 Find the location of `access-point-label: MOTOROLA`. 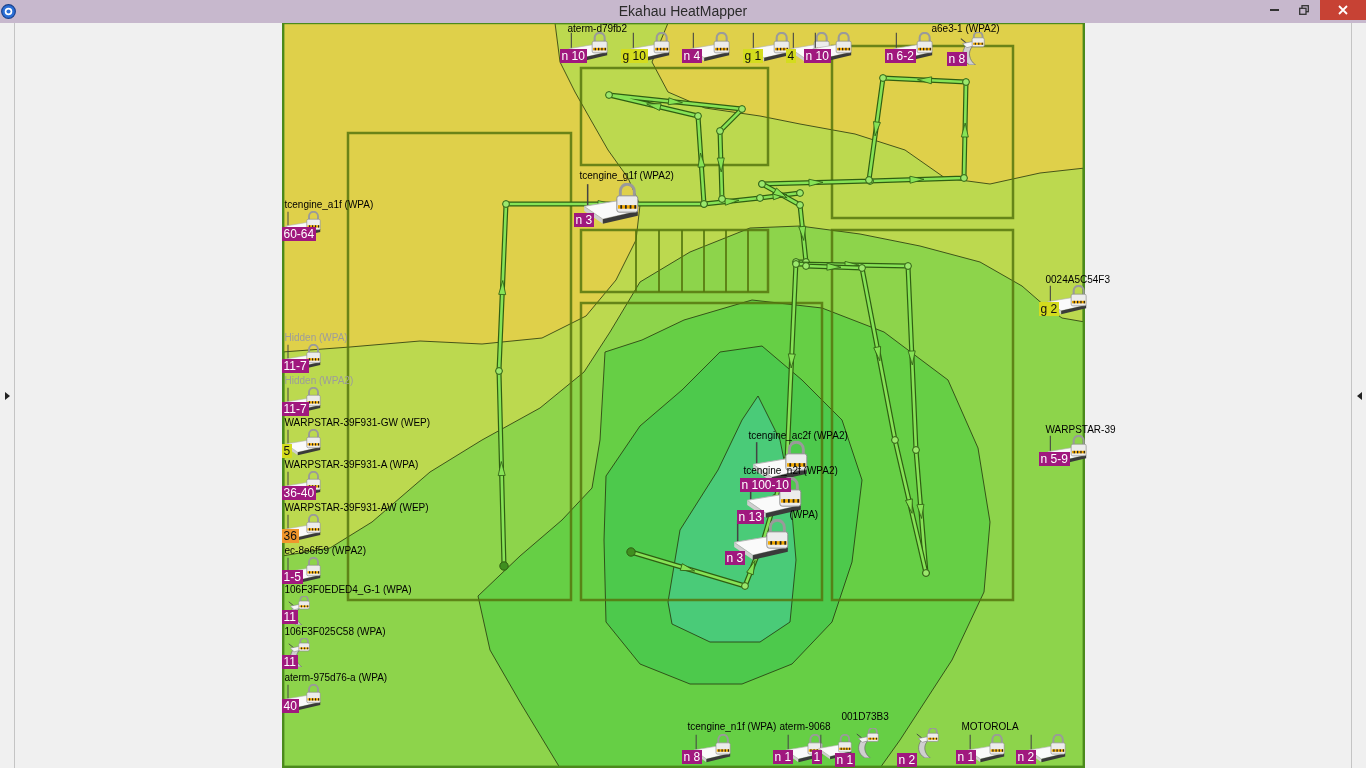

access-point-label: MOTOROLA is located at coordinates (990, 726).